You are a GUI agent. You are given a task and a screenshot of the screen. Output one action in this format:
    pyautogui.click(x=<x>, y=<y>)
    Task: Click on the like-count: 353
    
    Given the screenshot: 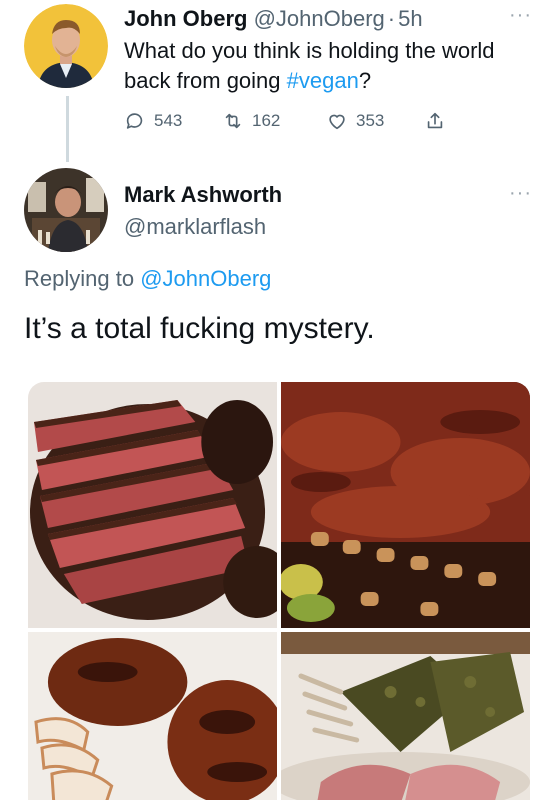 What is the action you would take?
    pyautogui.click(x=370, y=120)
    